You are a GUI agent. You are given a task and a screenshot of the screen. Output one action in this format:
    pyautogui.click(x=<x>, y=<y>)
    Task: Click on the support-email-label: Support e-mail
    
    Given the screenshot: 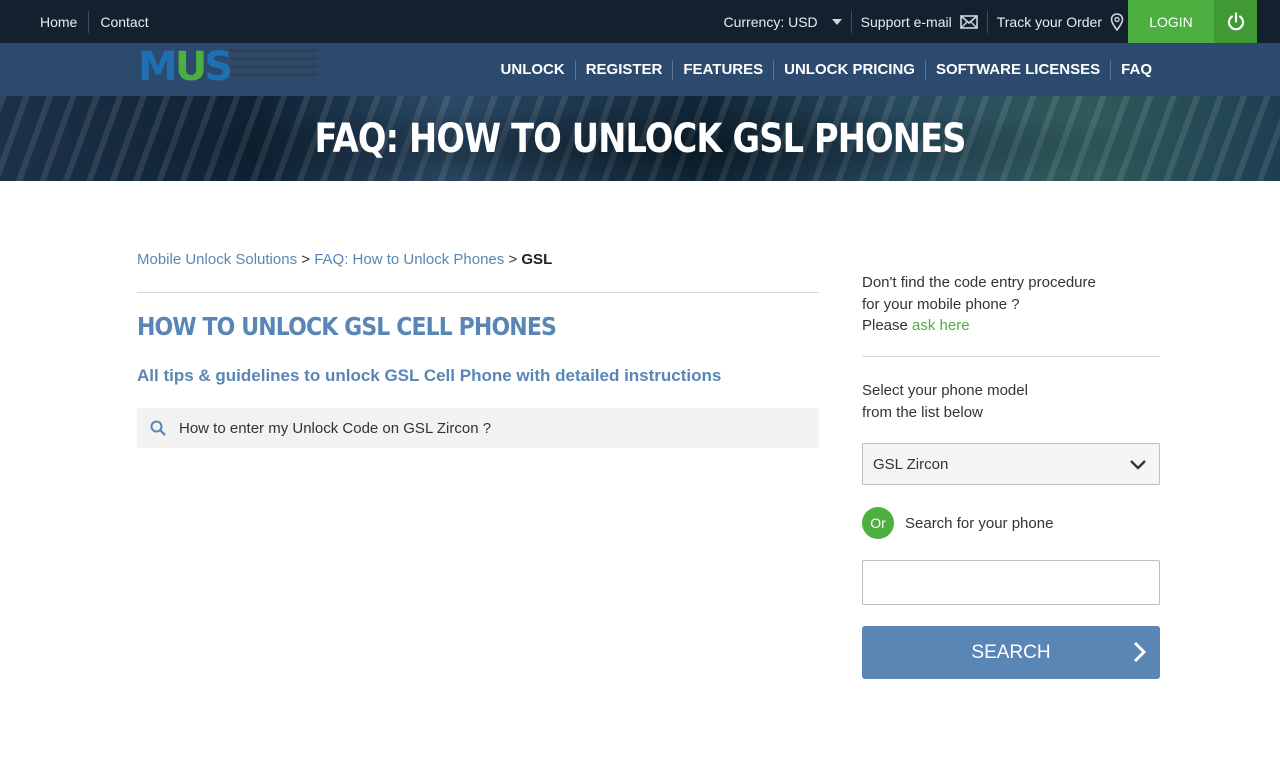 What is the action you would take?
    pyautogui.click(x=906, y=21)
    